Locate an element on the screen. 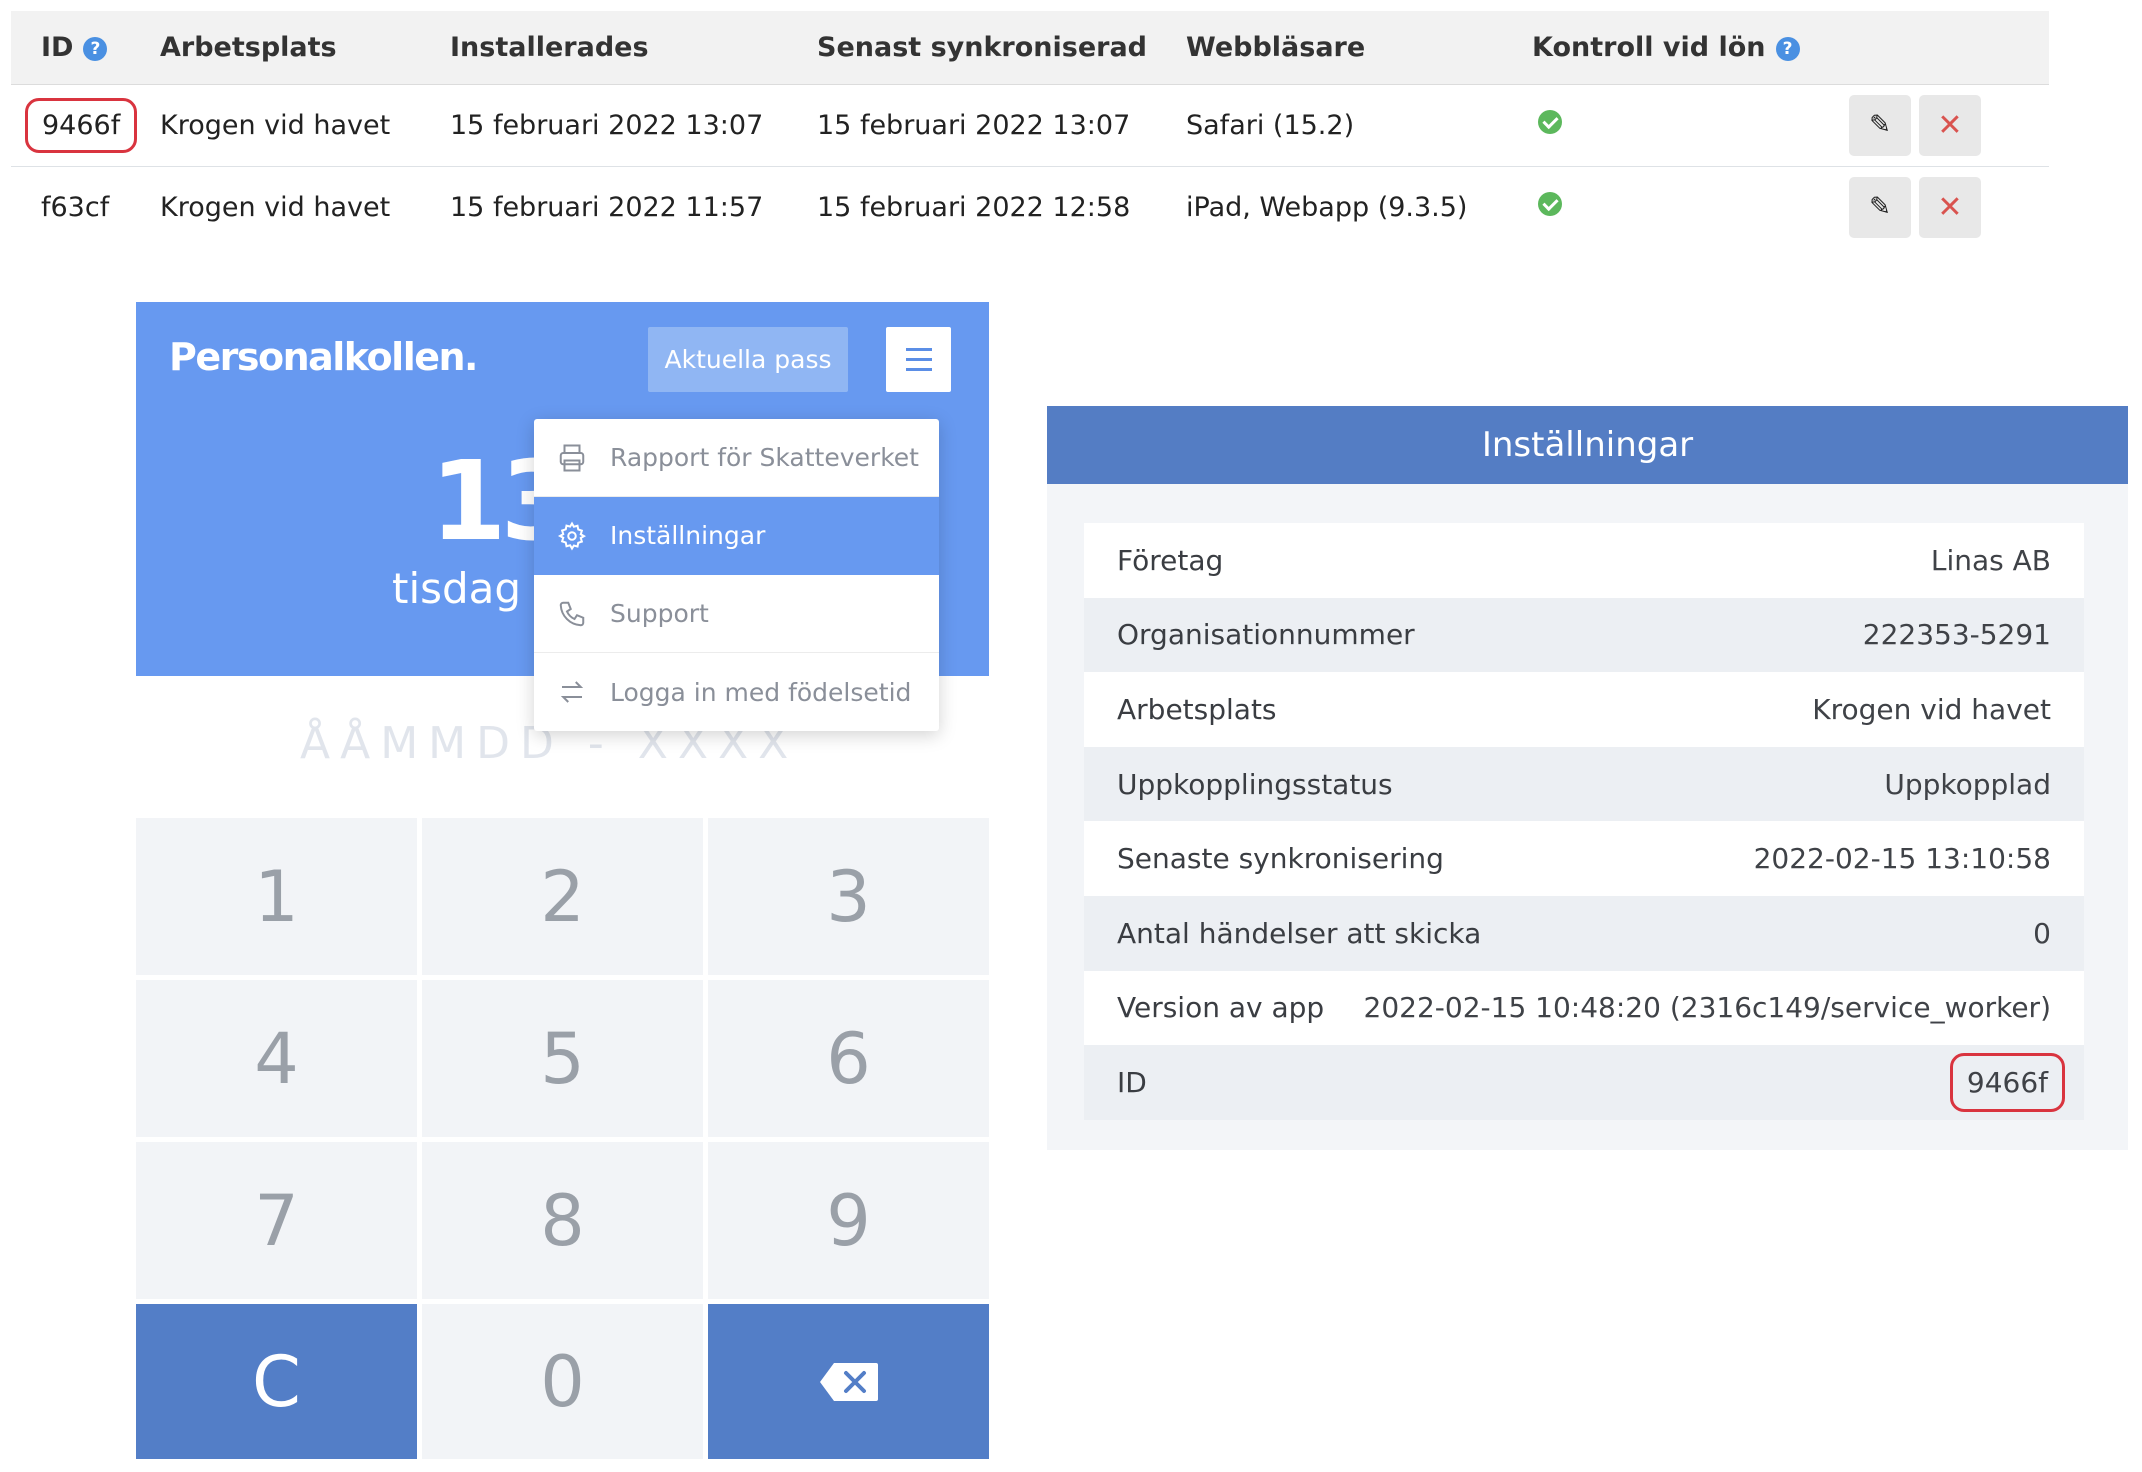 The image size is (2142, 1472). key-7: 7 is located at coordinates (276, 1220).